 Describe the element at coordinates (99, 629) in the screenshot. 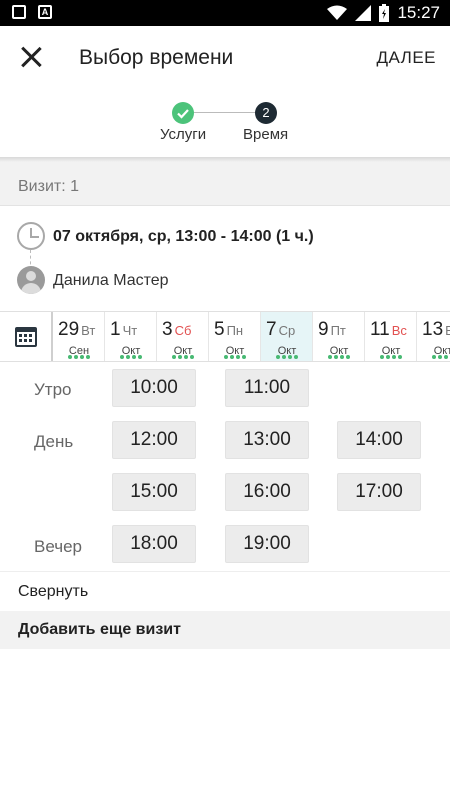

I see `add-visit-label: Добавить еще визит` at that location.